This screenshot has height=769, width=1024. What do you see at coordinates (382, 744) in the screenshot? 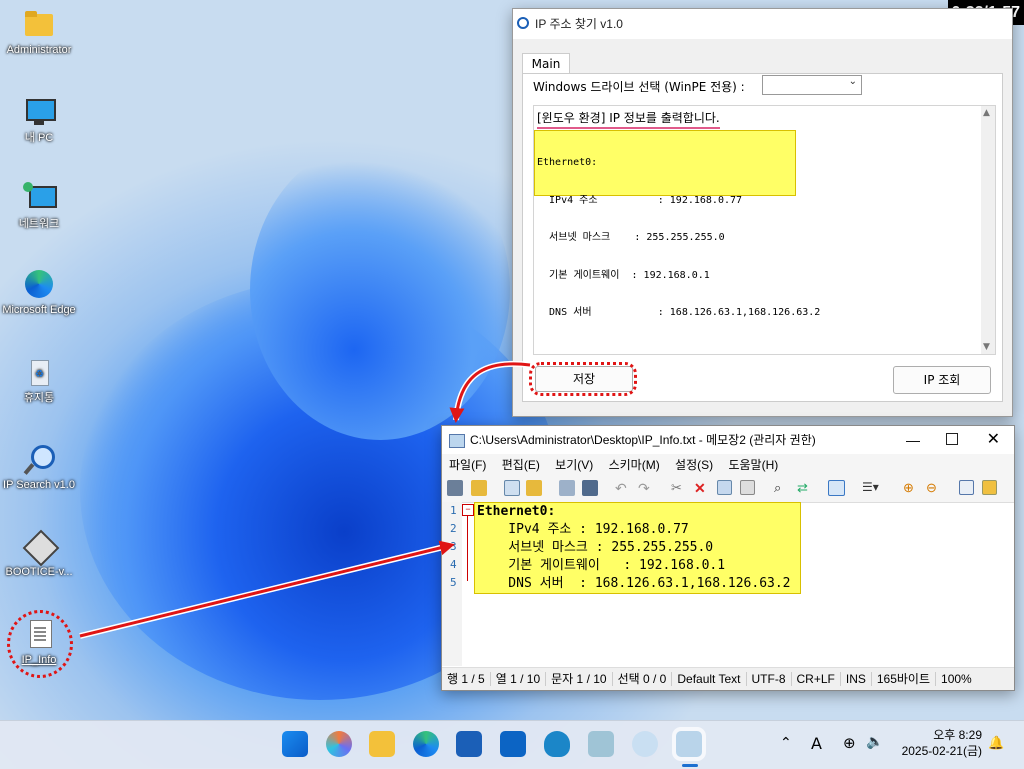
I see `file-explorer-icon` at bounding box center [382, 744].